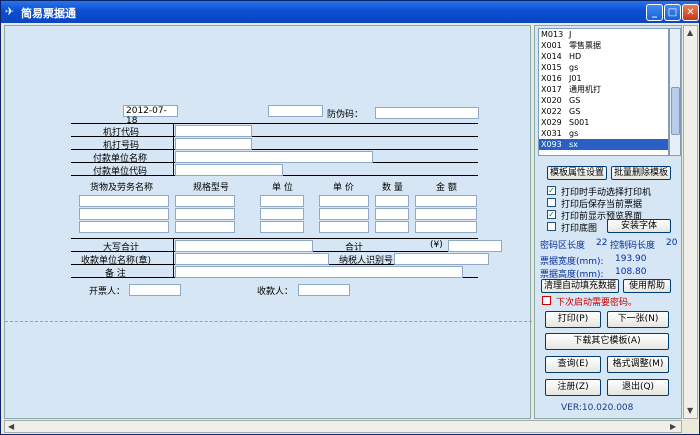 Image resolution: width=700 pixels, height=435 pixels. I want to click on beizhu-field, so click(319, 272).